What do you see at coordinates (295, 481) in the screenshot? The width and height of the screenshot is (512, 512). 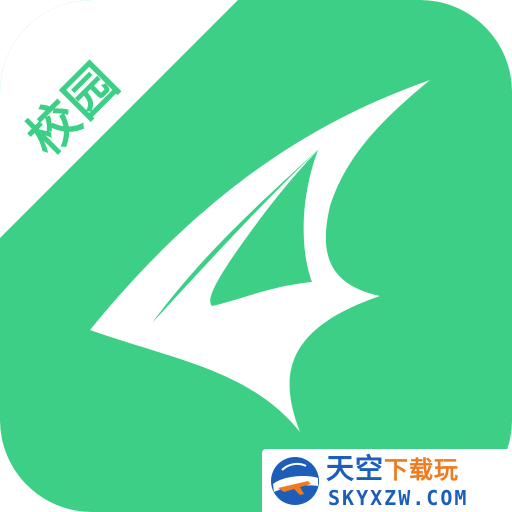 I see `globe-airplane-icon` at bounding box center [295, 481].